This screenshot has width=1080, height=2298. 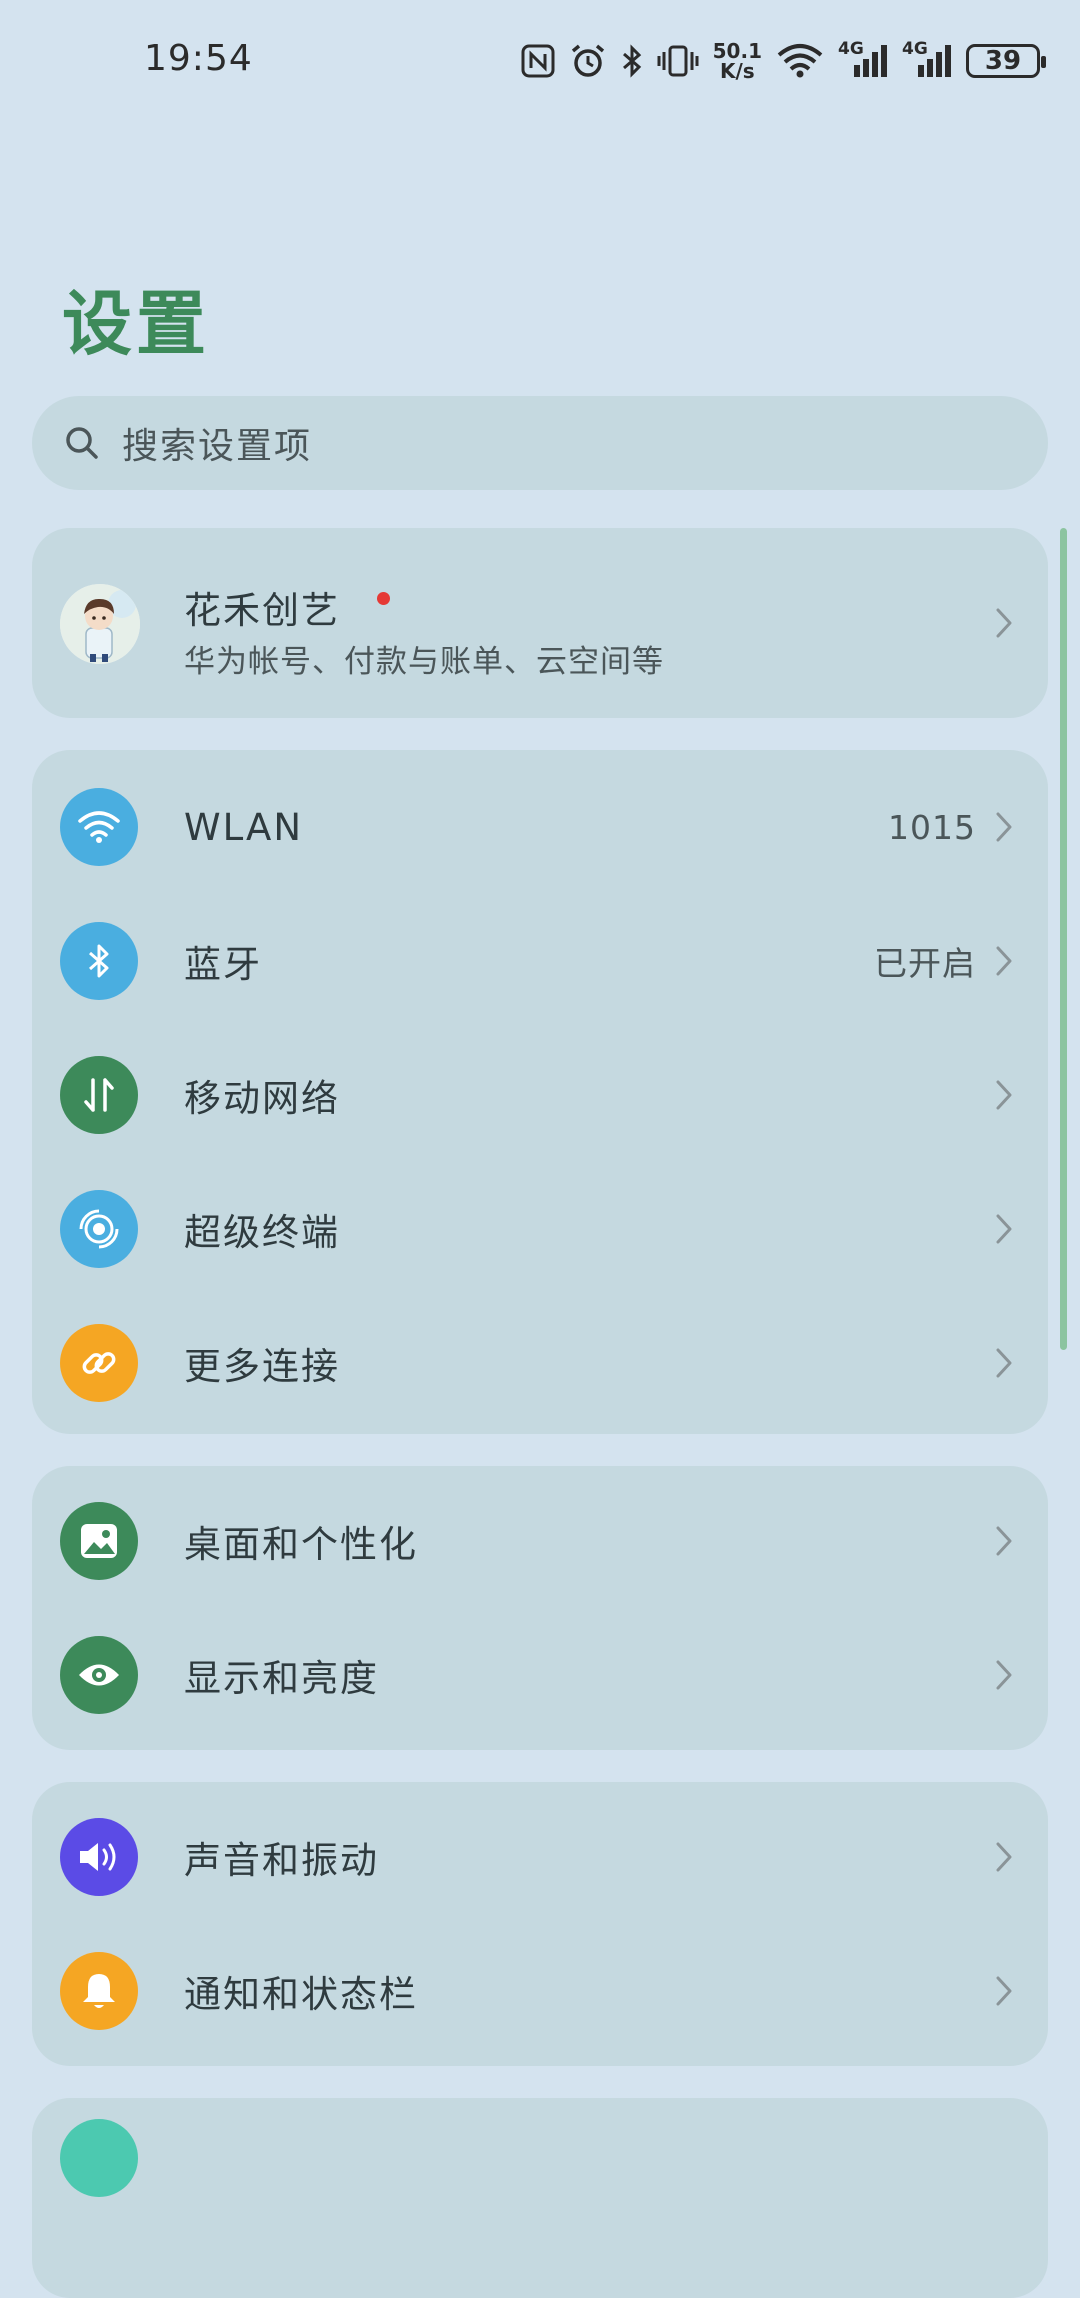 I want to click on net-speed-unit: K/s, so click(x=737, y=71).